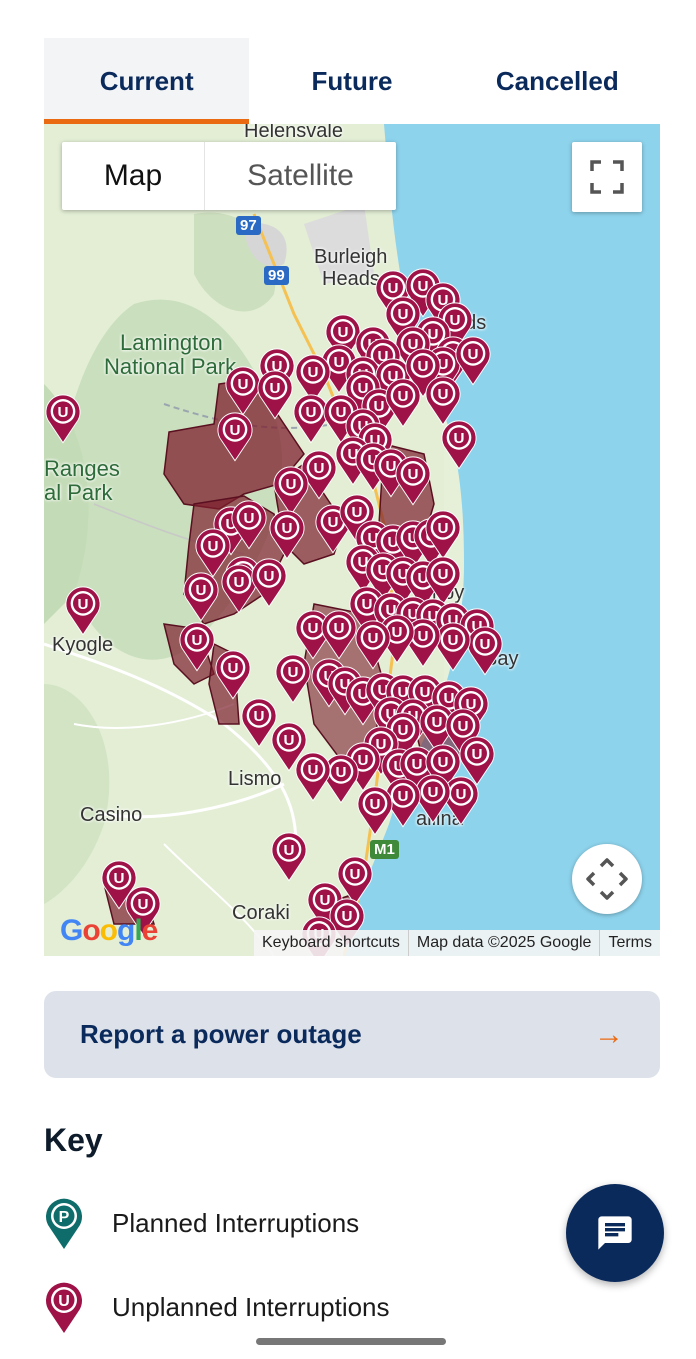  I want to click on arrow-right-icon: →, so click(609, 1034).